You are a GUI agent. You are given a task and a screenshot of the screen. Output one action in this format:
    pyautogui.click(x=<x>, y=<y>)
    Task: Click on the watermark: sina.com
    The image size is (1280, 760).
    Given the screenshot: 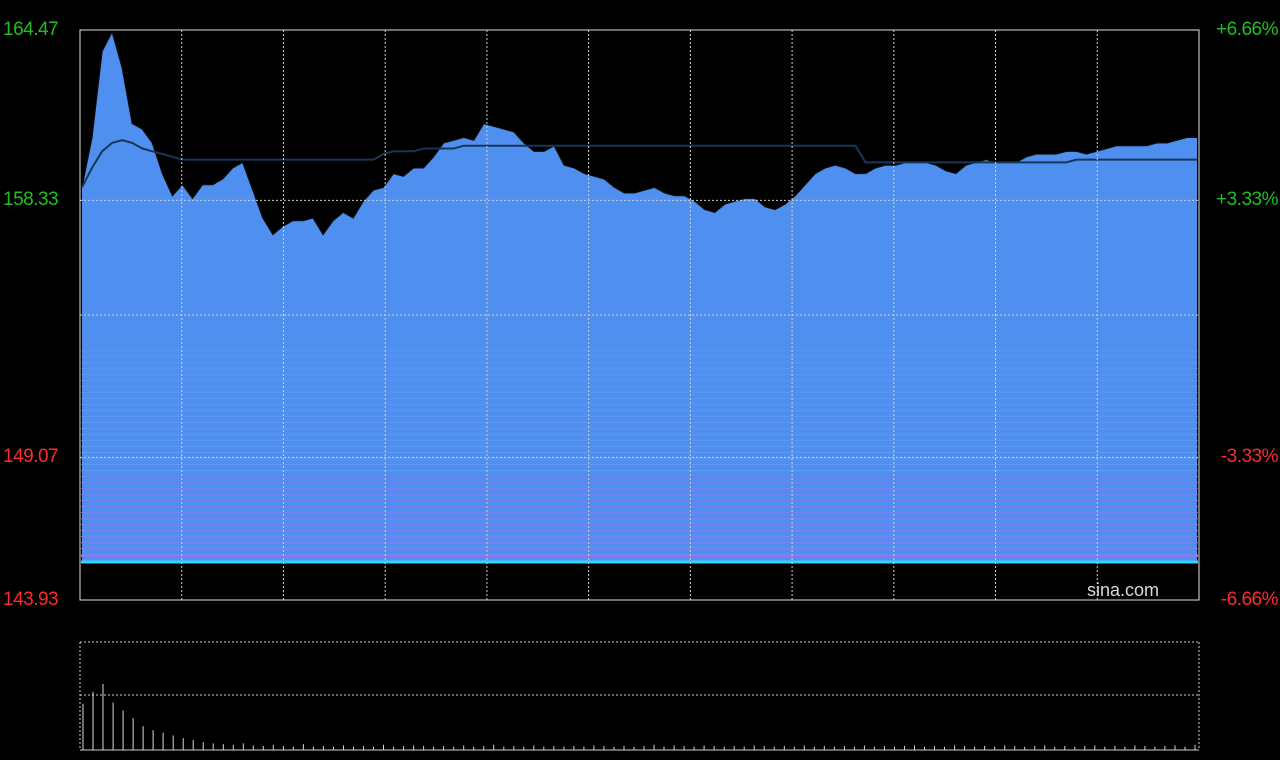 What is the action you would take?
    pyautogui.click(x=1123, y=590)
    